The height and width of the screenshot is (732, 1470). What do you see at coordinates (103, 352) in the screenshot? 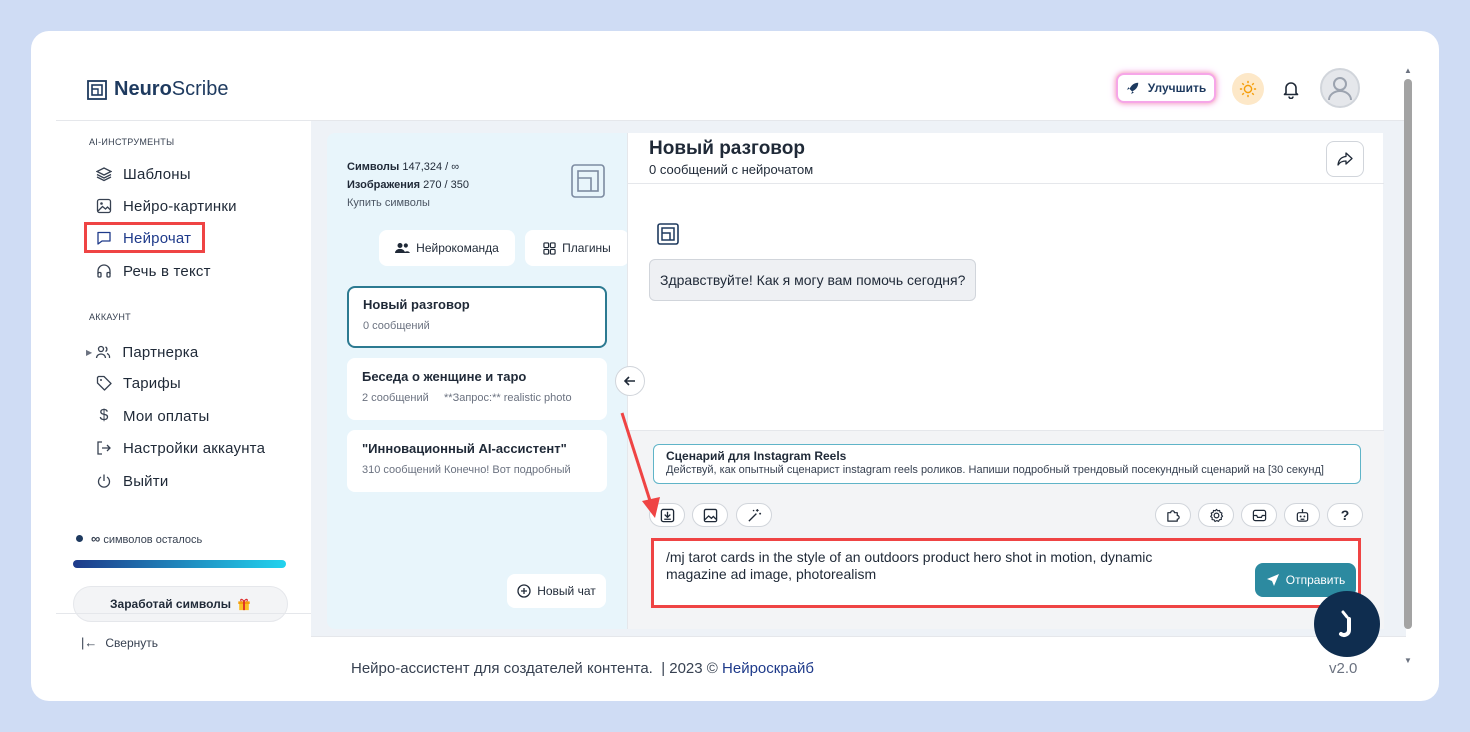
I see `users-icon` at bounding box center [103, 352].